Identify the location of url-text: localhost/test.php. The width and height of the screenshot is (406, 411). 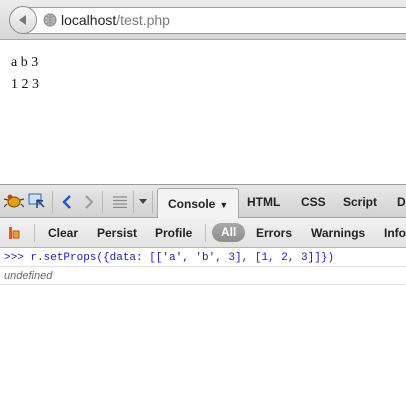
(115, 20).